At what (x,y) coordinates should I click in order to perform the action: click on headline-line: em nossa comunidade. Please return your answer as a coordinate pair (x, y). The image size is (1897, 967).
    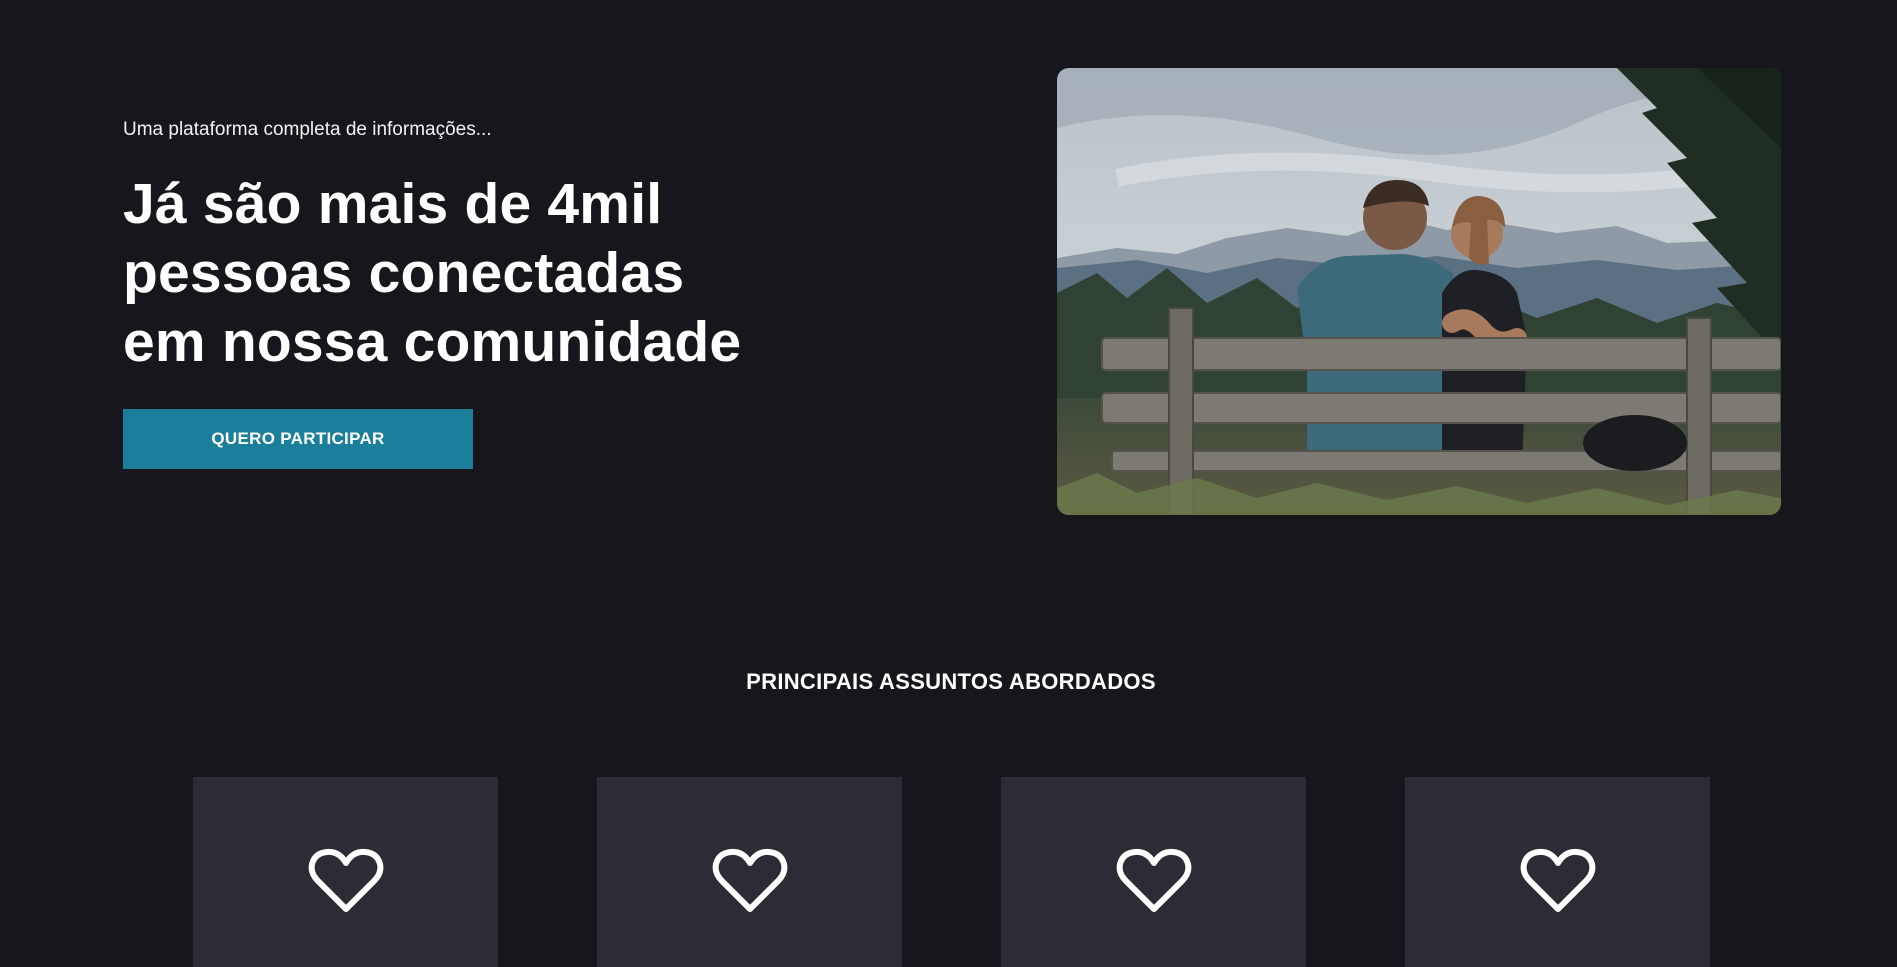
    Looking at the image, I should click on (432, 342).